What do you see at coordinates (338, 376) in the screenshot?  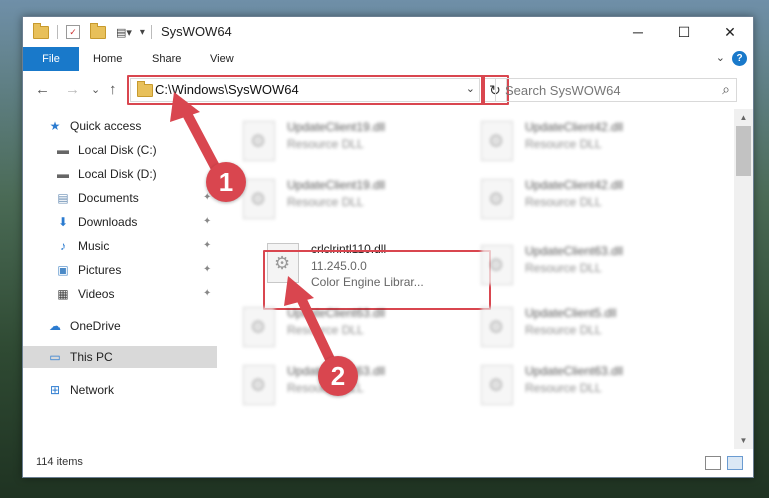 I see `step-badge-2: 2` at bounding box center [338, 376].